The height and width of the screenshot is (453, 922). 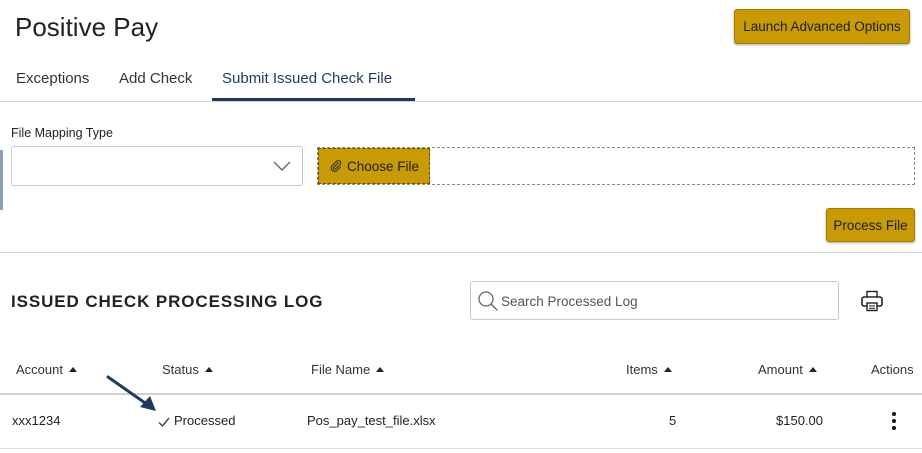 What do you see at coordinates (642, 369) in the screenshot?
I see `items-header-label: Items` at bounding box center [642, 369].